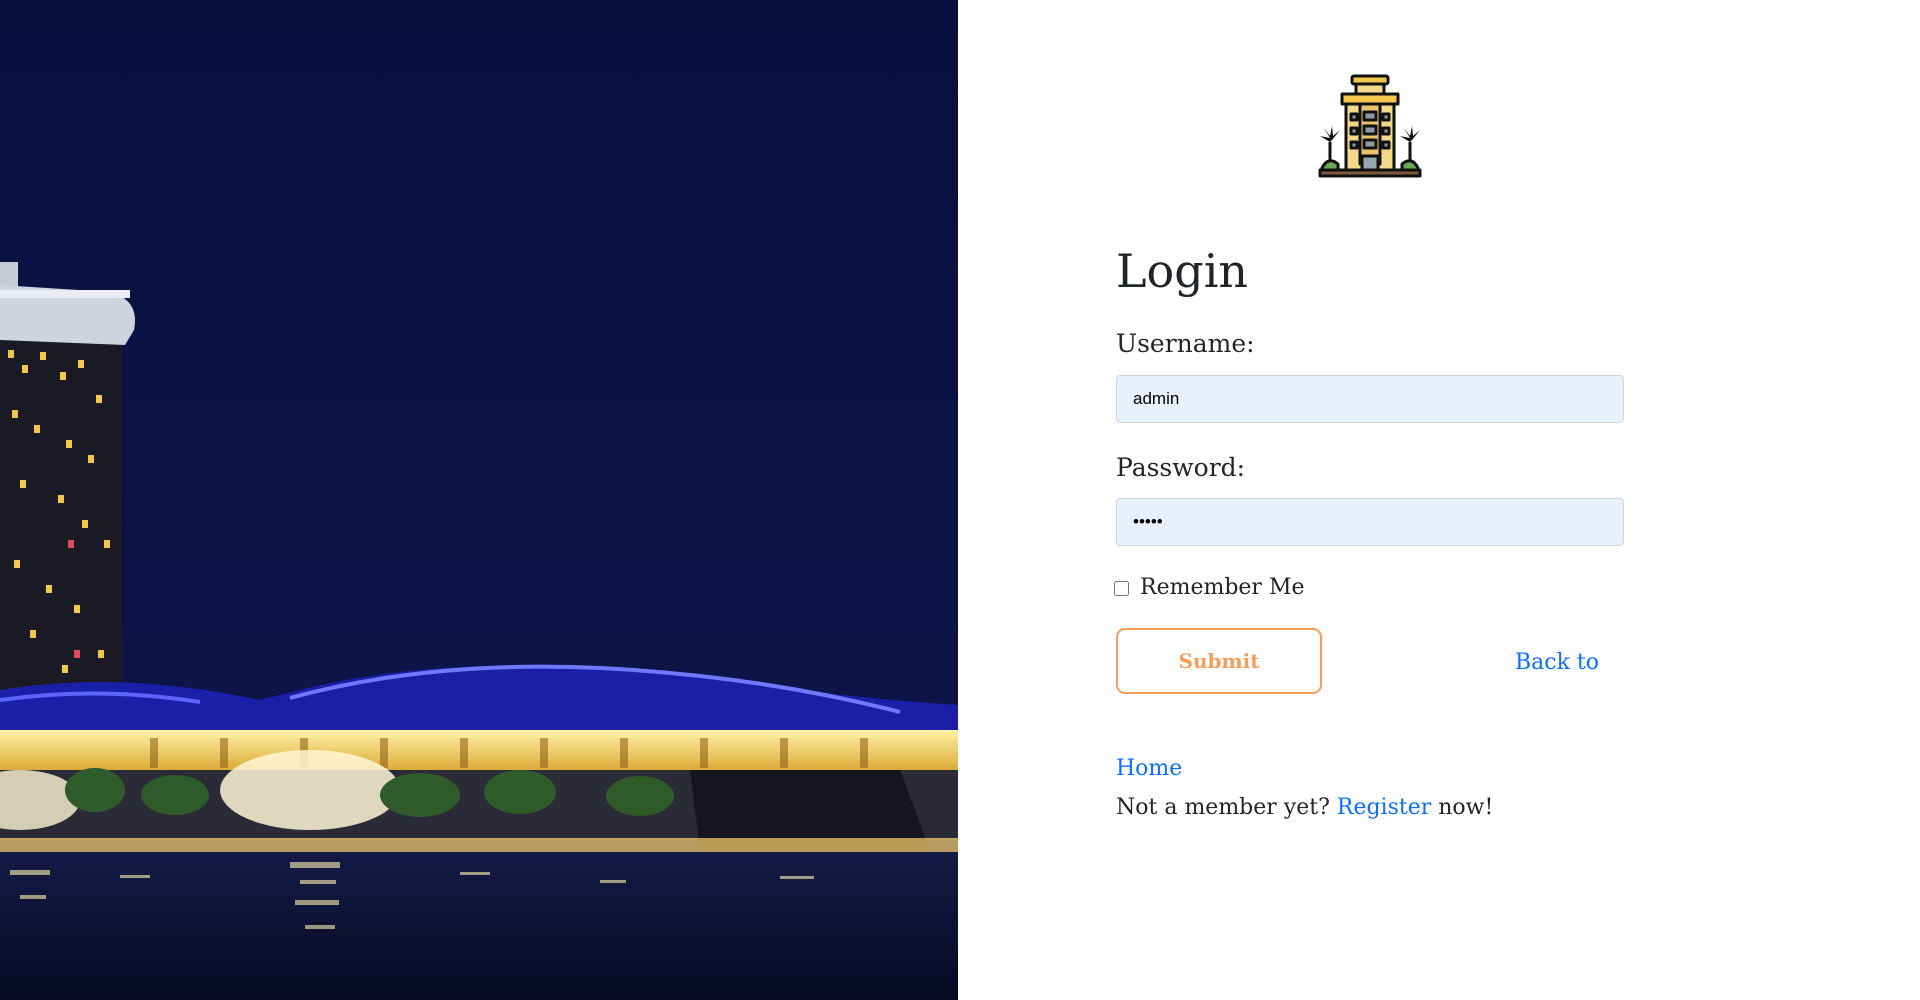 The width and height of the screenshot is (1920, 1000). Describe the element at coordinates (1219, 661) in the screenshot. I see `submit-button: Submit` at that location.